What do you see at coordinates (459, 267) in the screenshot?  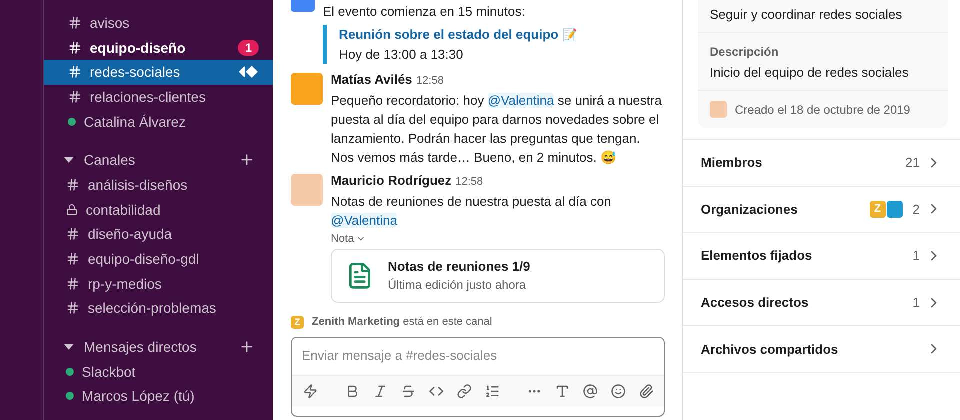 I see `file-title: Notas de reuniones 1/9` at bounding box center [459, 267].